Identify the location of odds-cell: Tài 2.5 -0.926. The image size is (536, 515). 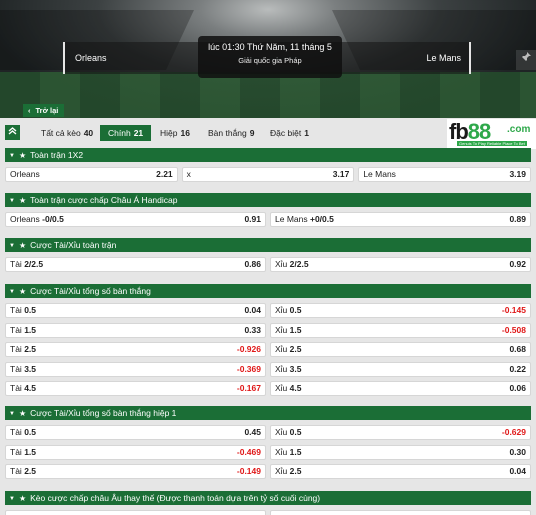
(135, 349).